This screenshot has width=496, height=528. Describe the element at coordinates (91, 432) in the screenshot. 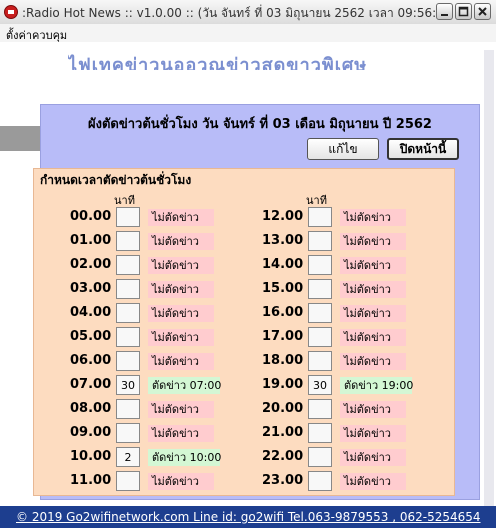

I see `hour-label: 09.00` at that location.